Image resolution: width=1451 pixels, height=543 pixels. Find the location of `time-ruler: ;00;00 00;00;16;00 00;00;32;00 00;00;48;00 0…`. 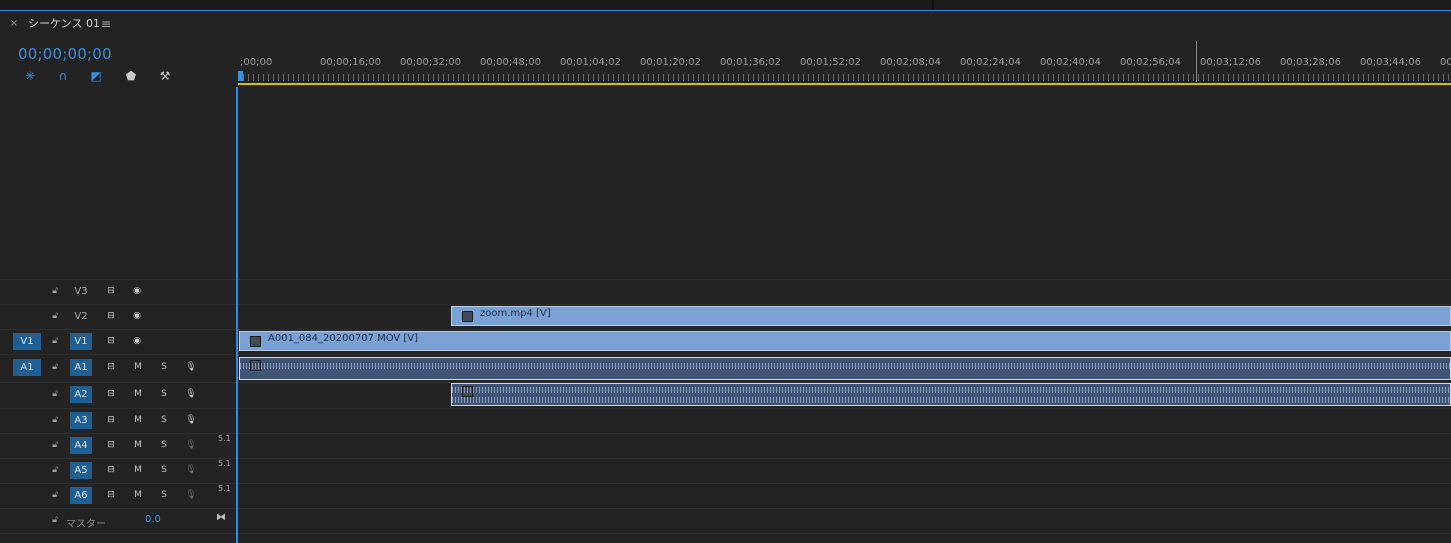

time-ruler: ;00;00 00;00;16;00 00;00;32;00 00;00;48;00 0… is located at coordinates (844, 65).